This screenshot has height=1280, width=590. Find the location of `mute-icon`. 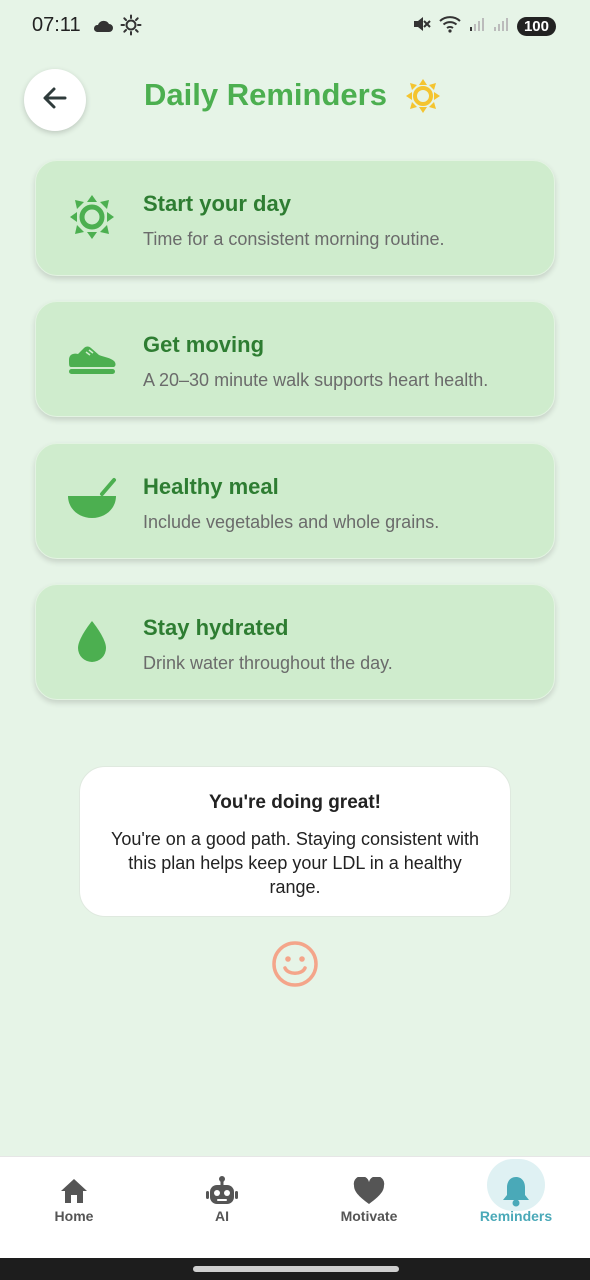

mute-icon is located at coordinates (421, 26).